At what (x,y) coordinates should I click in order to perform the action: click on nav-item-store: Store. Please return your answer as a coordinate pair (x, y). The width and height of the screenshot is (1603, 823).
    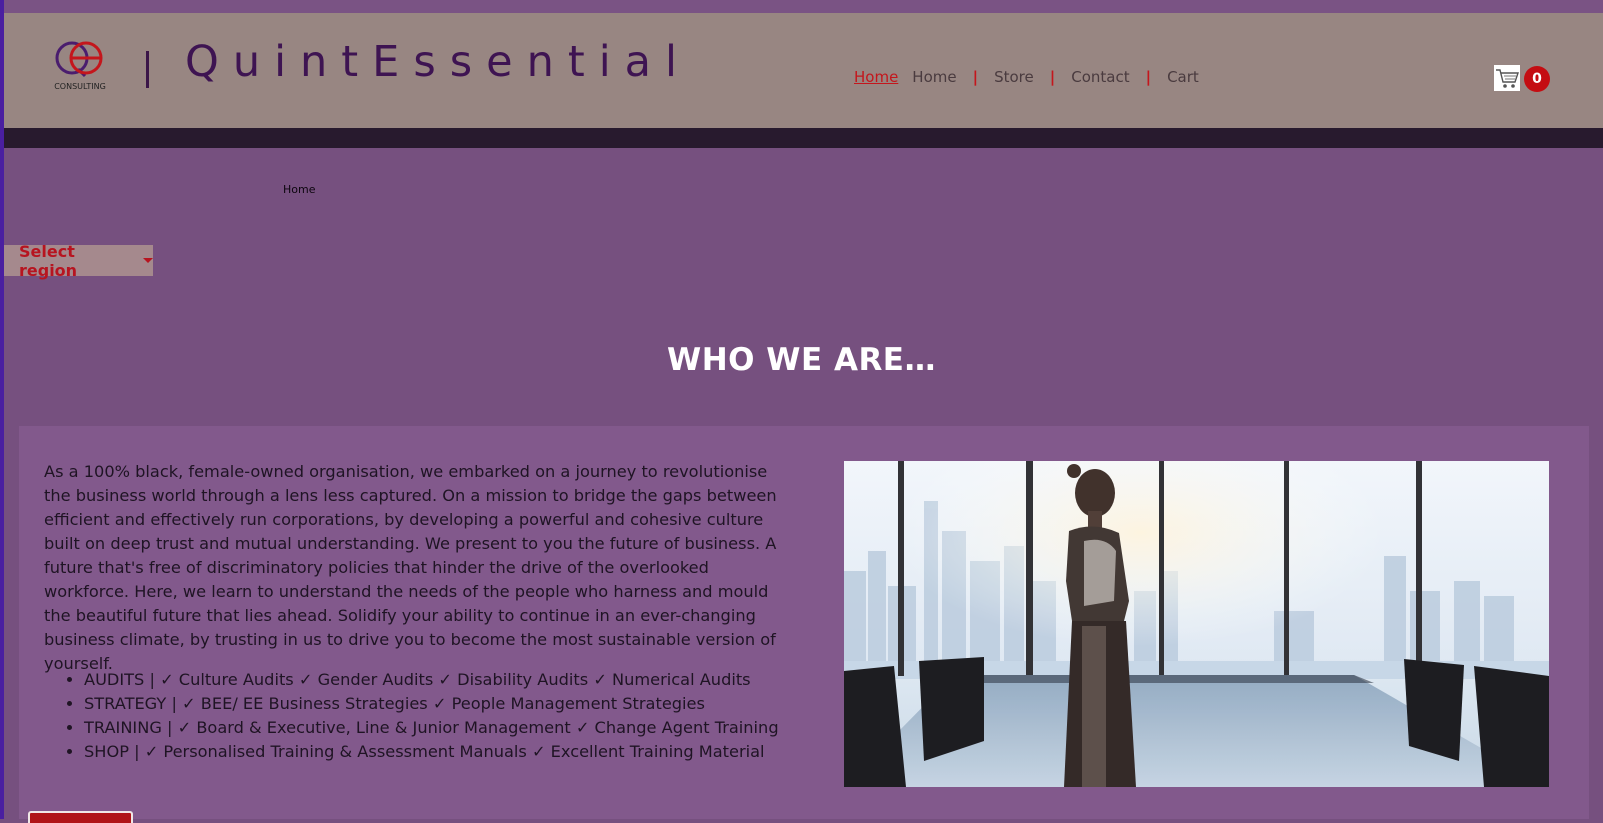
    Looking at the image, I should click on (1014, 77).